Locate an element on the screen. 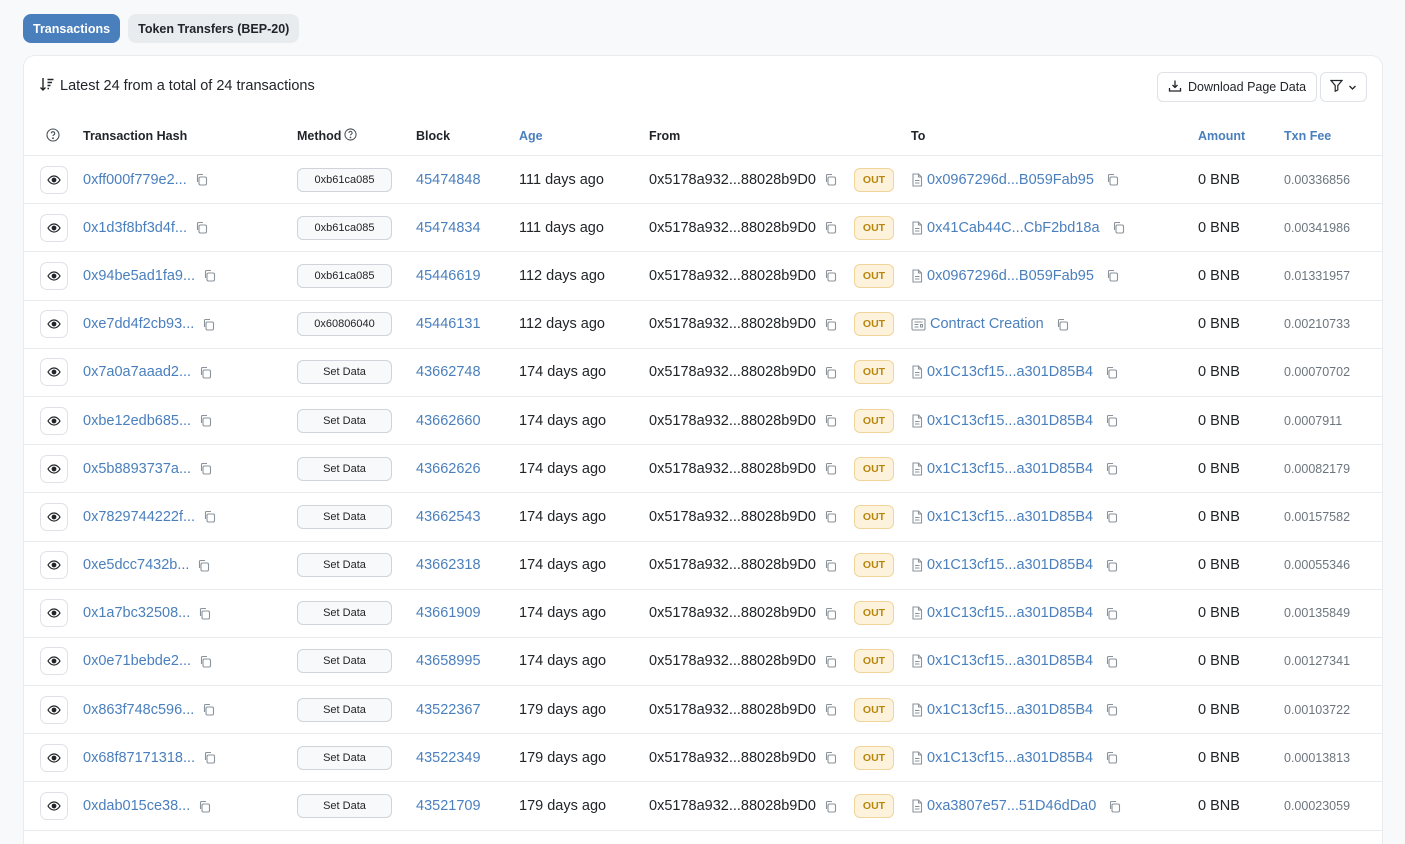  block-link: 43662318 is located at coordinates (448, 565).